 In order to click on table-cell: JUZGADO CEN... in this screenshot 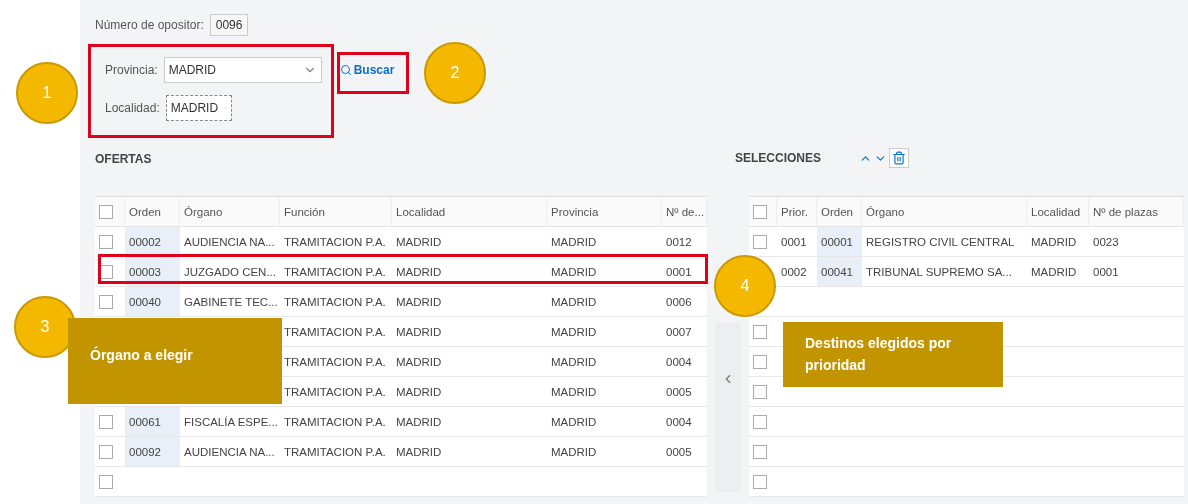, I will do `click(230, 272)`.